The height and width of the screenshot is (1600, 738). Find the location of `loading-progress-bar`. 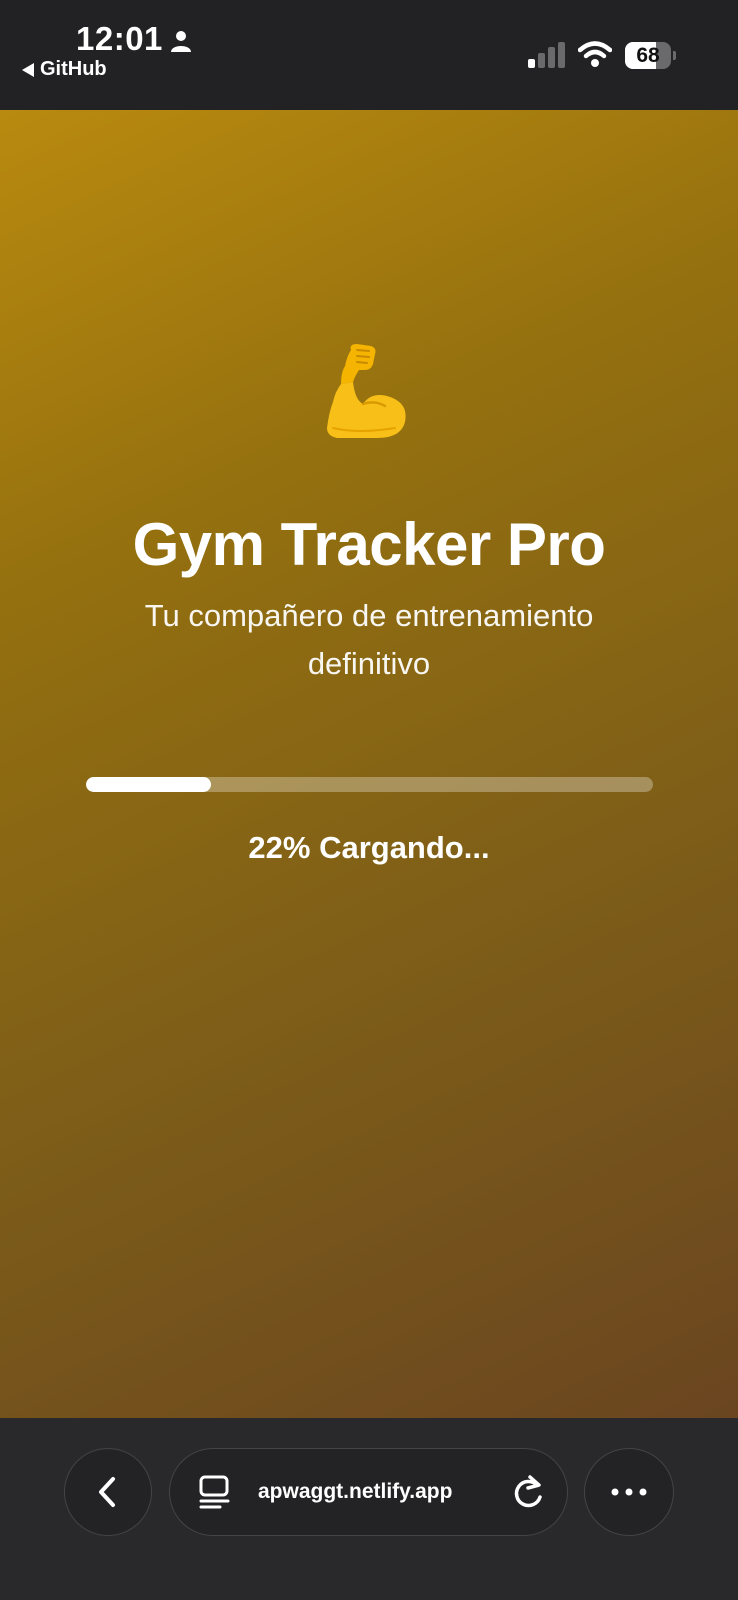

loading-progress-bar is located at coordinates (369, 784).